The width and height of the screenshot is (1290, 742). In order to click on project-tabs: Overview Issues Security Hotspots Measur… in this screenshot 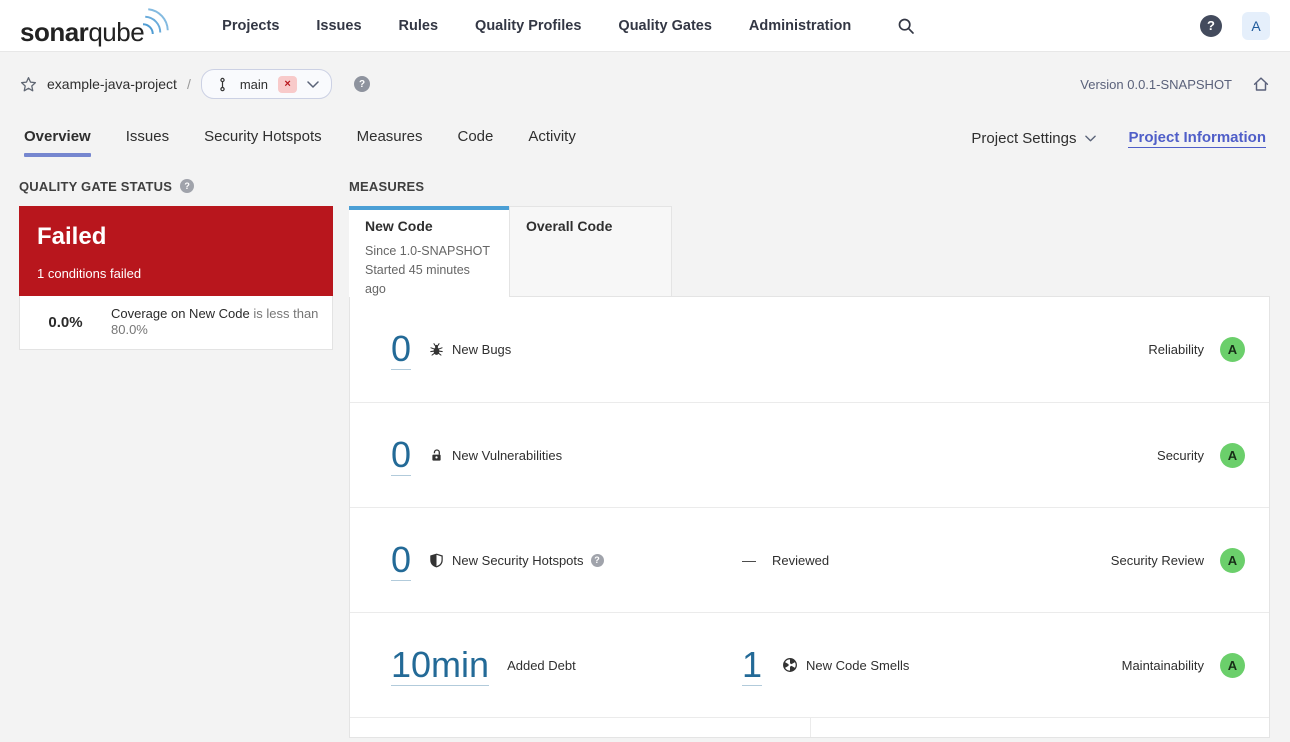, I will do `click(300, 138)`.